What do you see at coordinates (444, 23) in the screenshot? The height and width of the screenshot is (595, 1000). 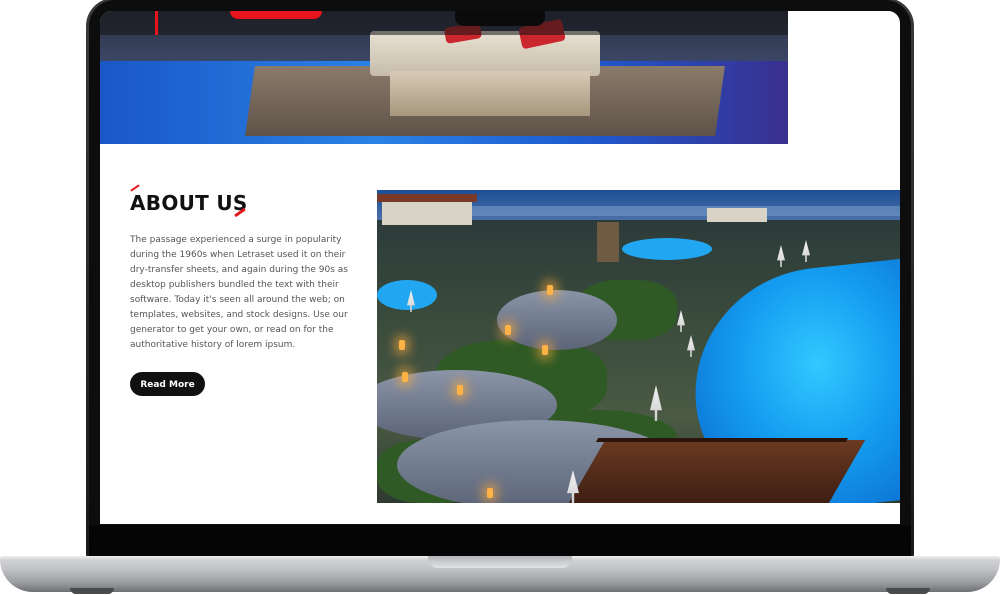 I see `header-overlay` at bounding box center [444, 23].